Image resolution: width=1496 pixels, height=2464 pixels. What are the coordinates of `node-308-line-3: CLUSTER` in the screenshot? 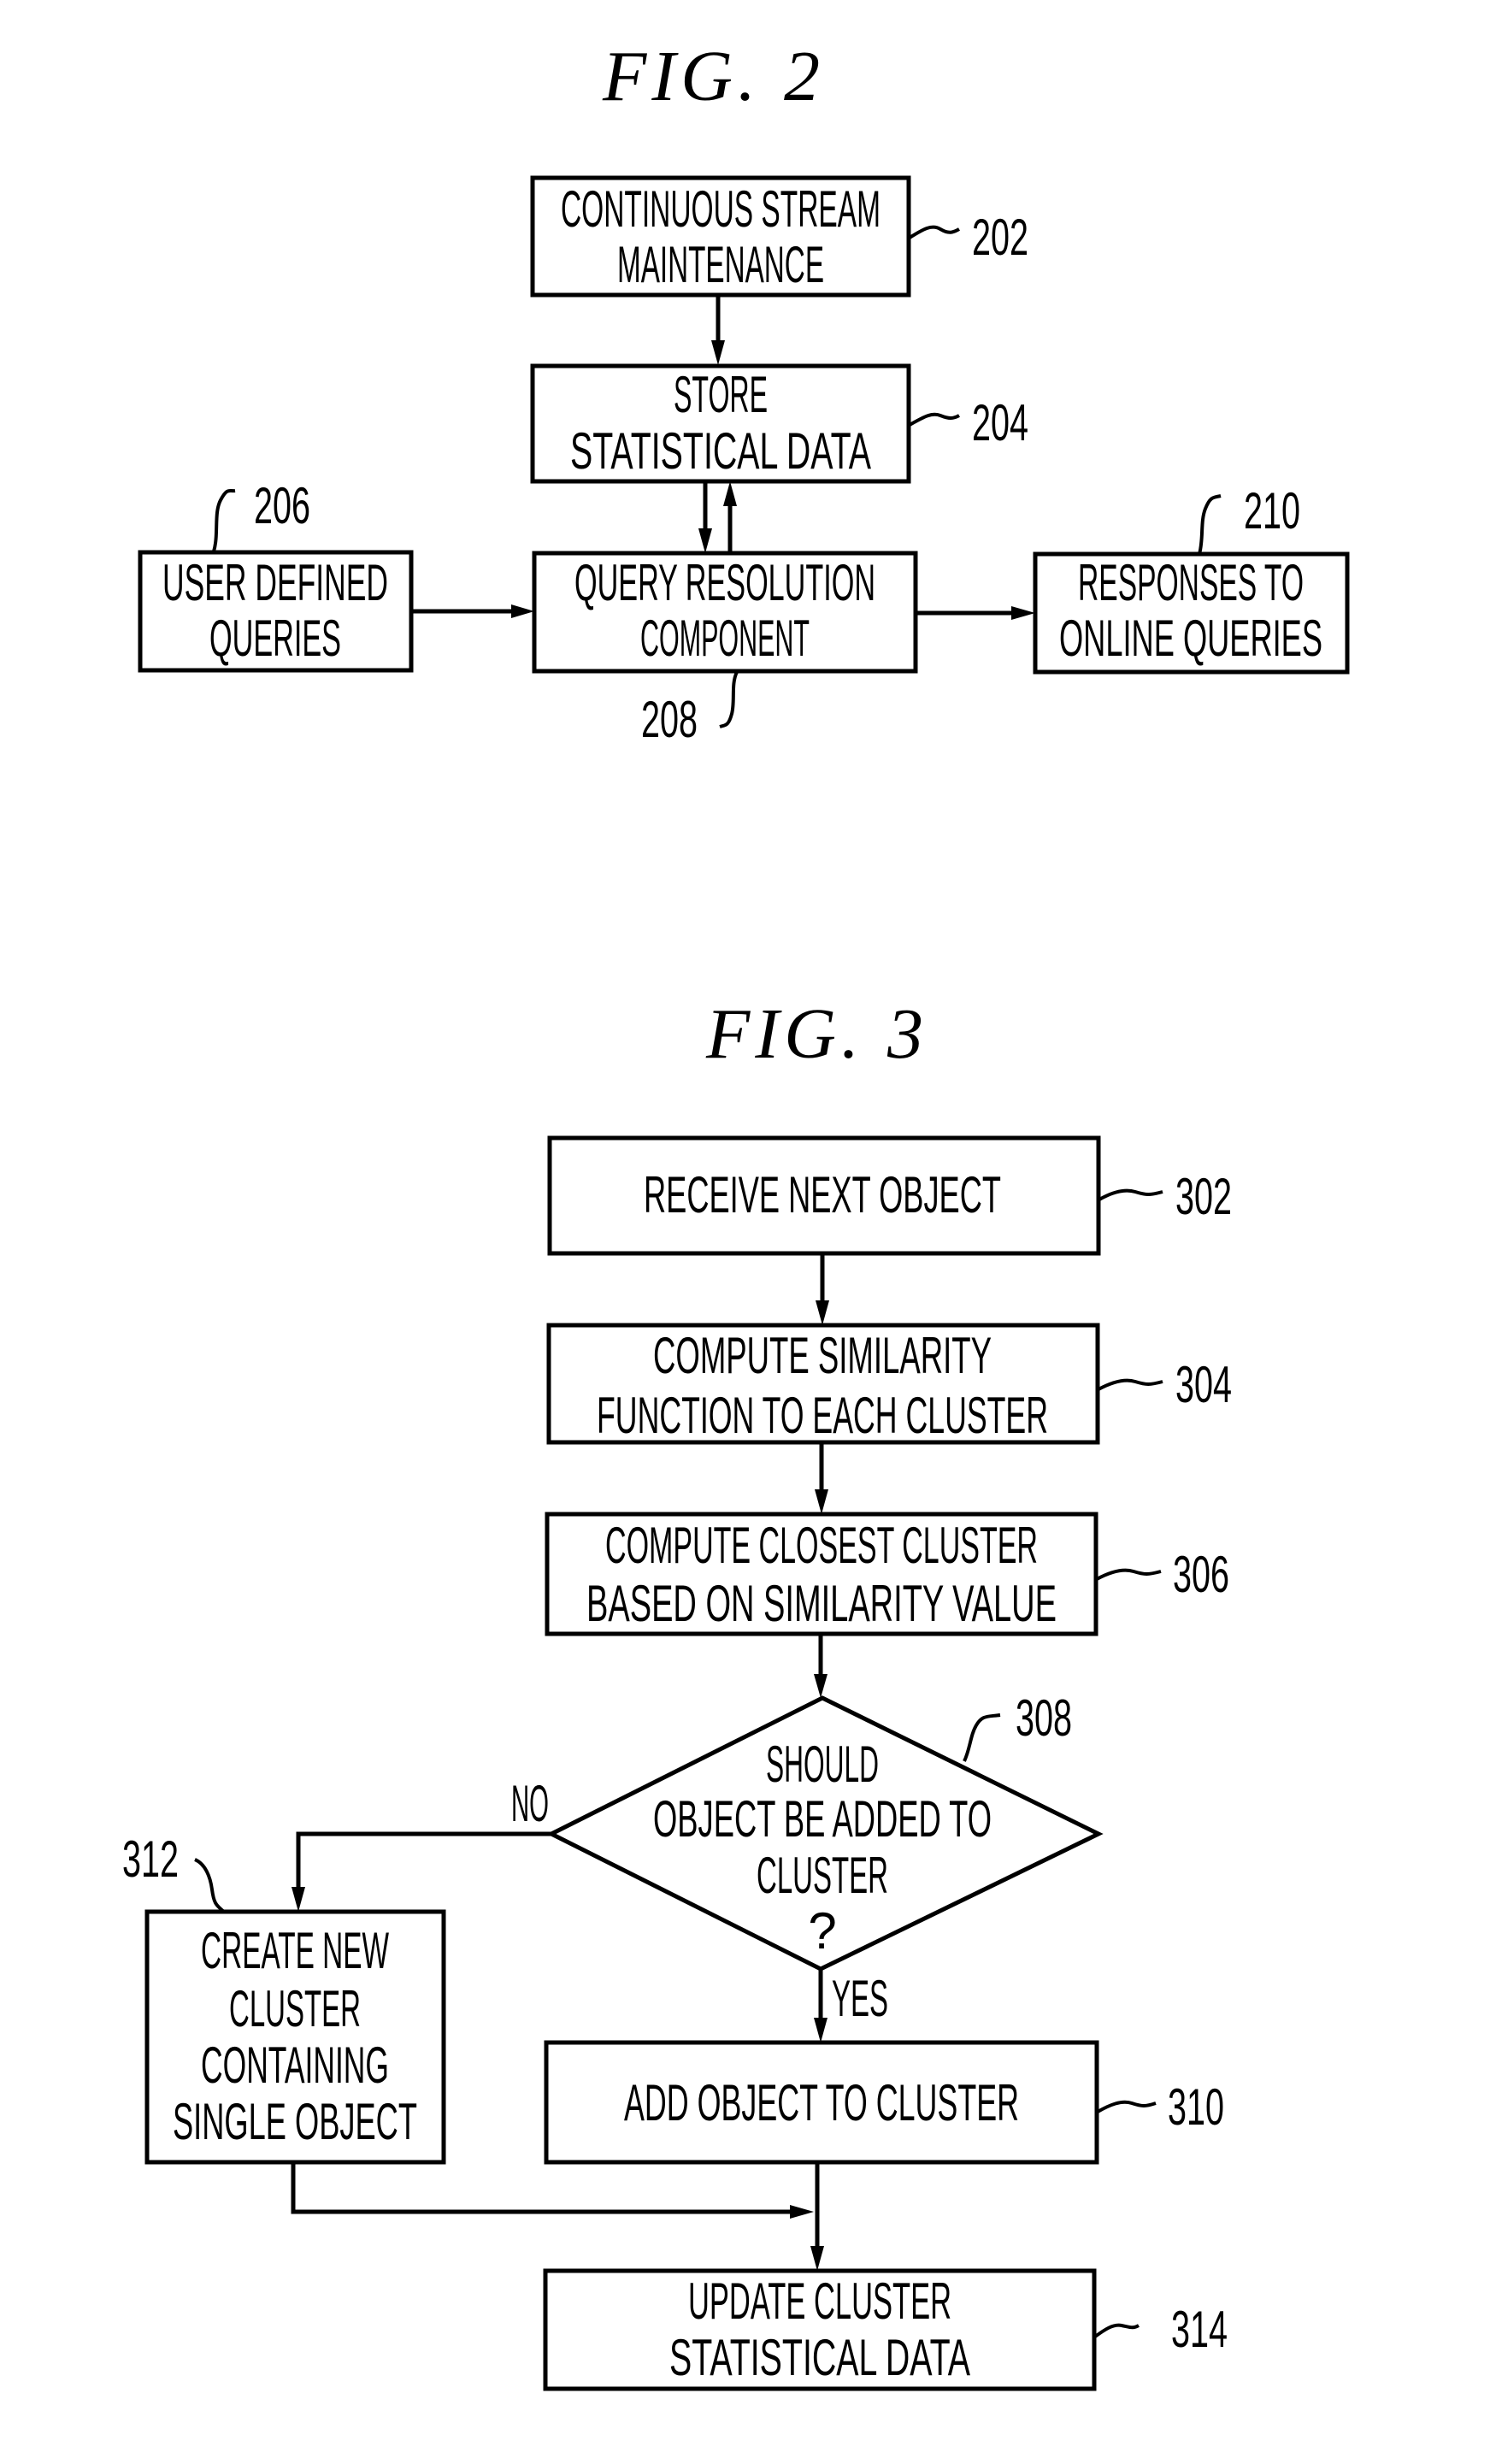 It's located at (822, 1876).